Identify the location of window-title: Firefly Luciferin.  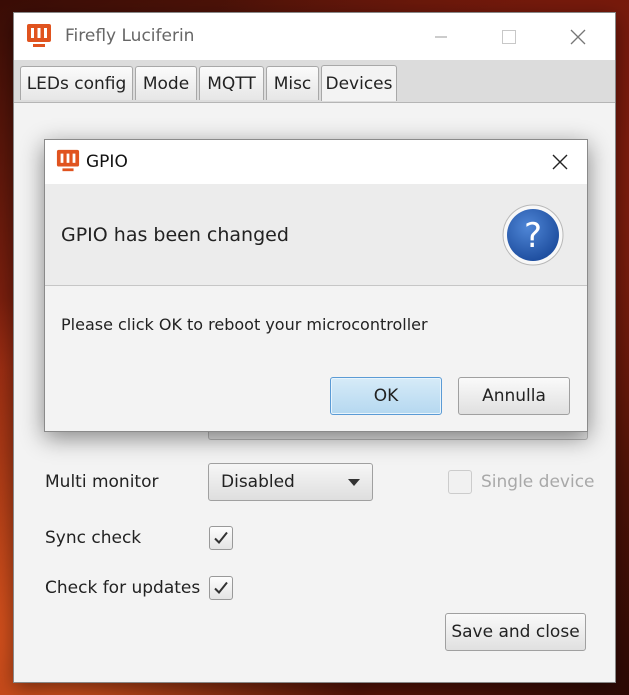
(130, 36).